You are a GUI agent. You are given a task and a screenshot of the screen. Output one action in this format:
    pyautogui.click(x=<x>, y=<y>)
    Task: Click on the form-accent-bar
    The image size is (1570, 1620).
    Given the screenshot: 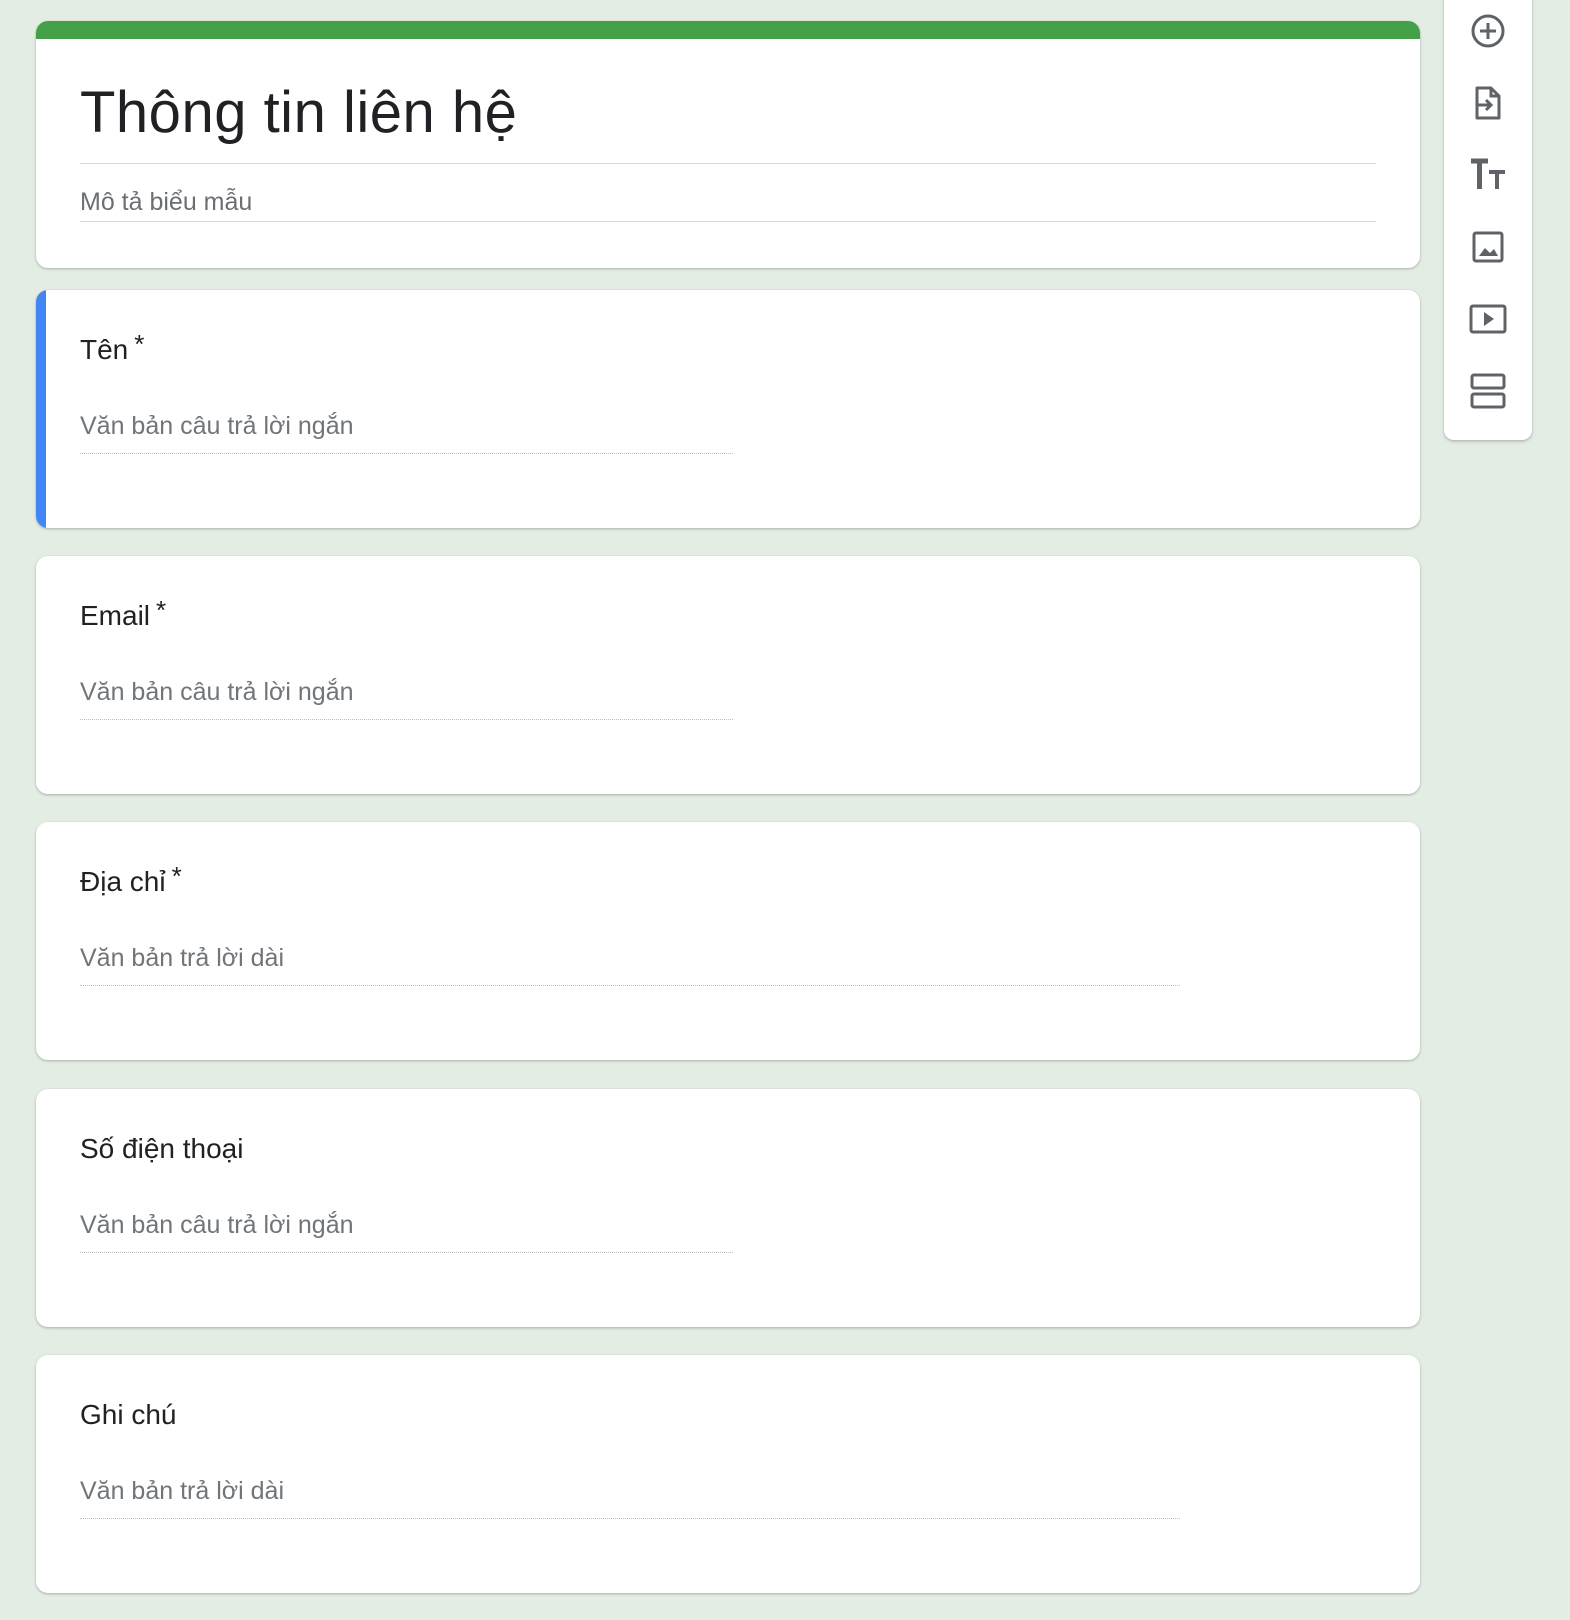 What is the action you would take?
    pyautogui.click(x=728, y=30)
    